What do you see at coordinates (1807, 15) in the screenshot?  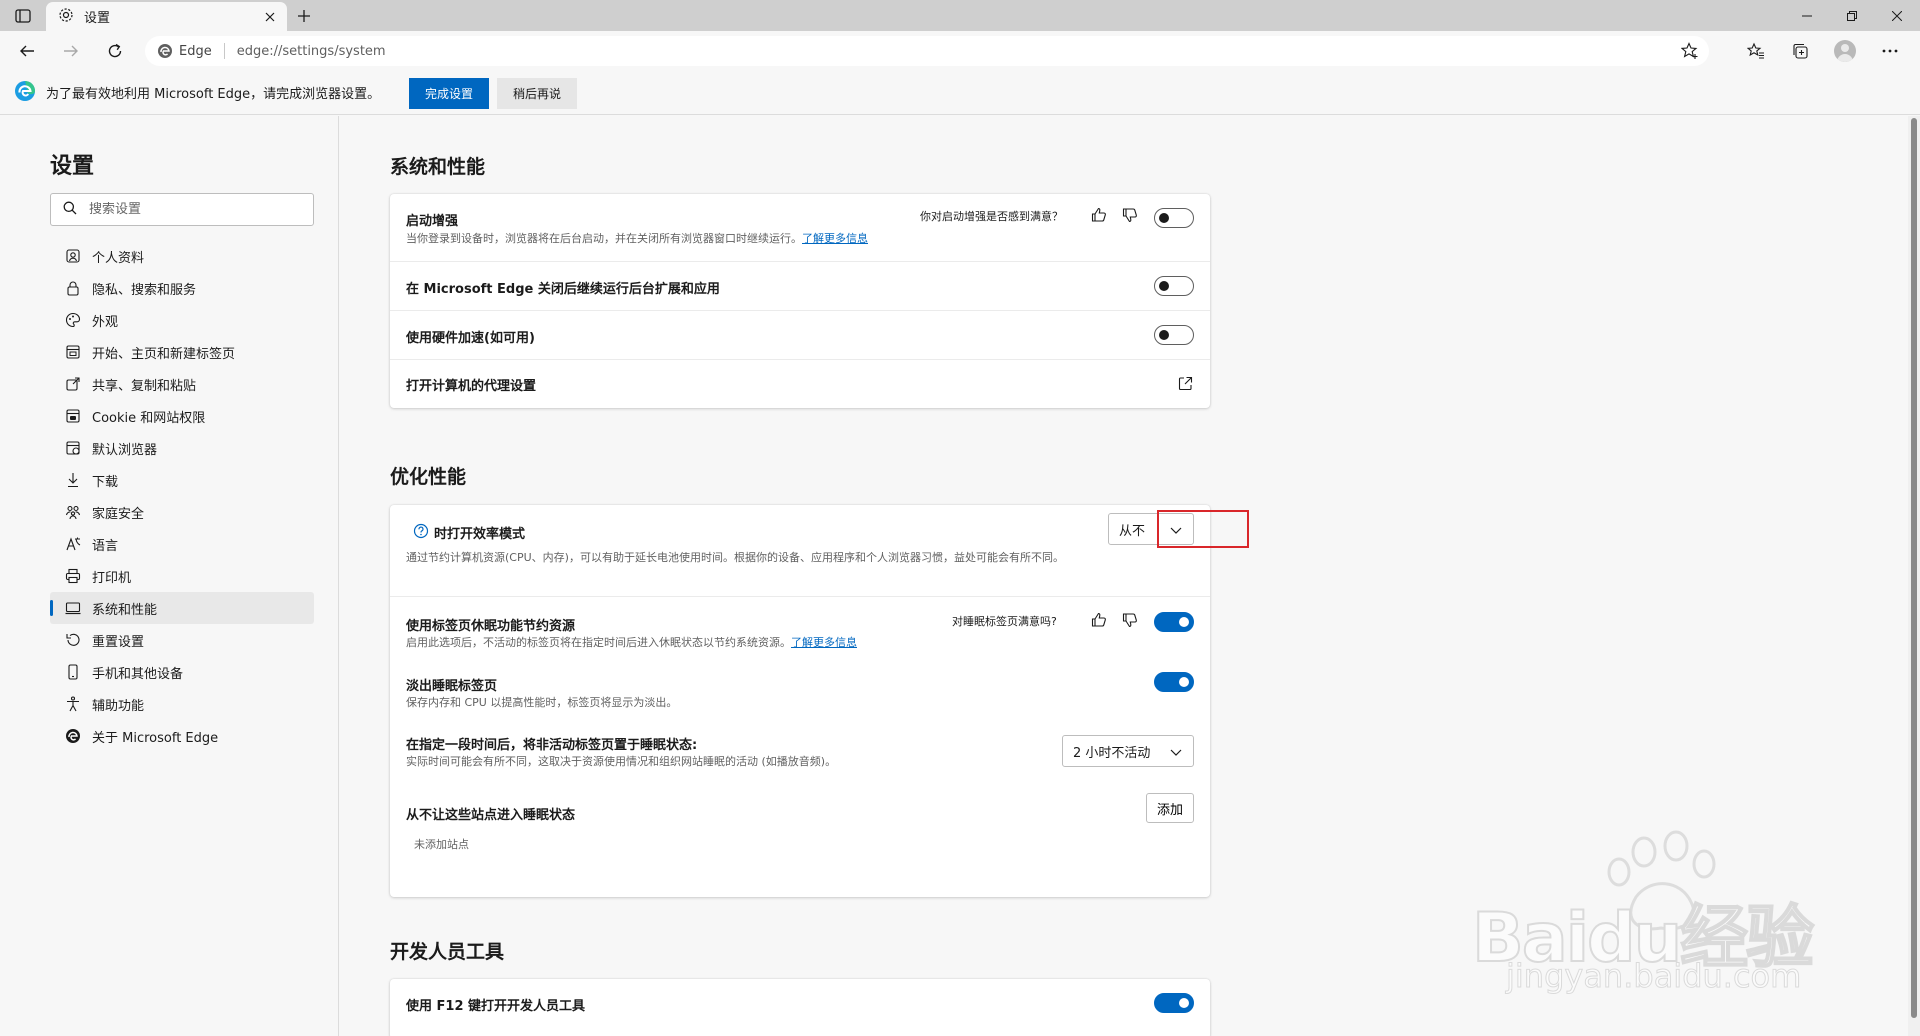 I see `minimize-icon` at bounding box center [1807, 15].